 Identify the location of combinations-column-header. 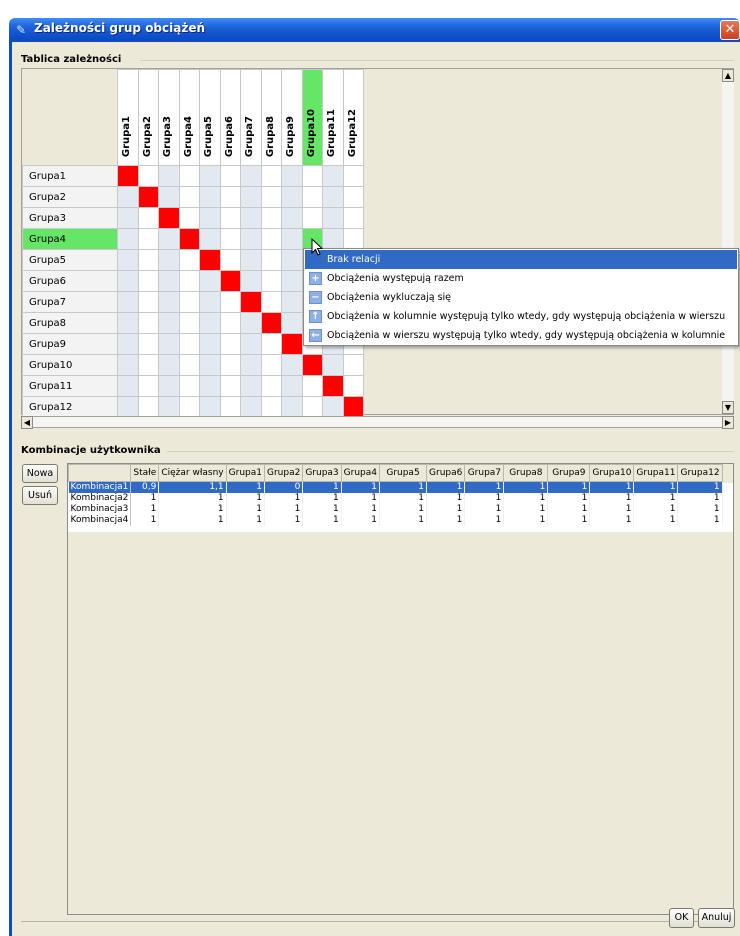
(99, 473).